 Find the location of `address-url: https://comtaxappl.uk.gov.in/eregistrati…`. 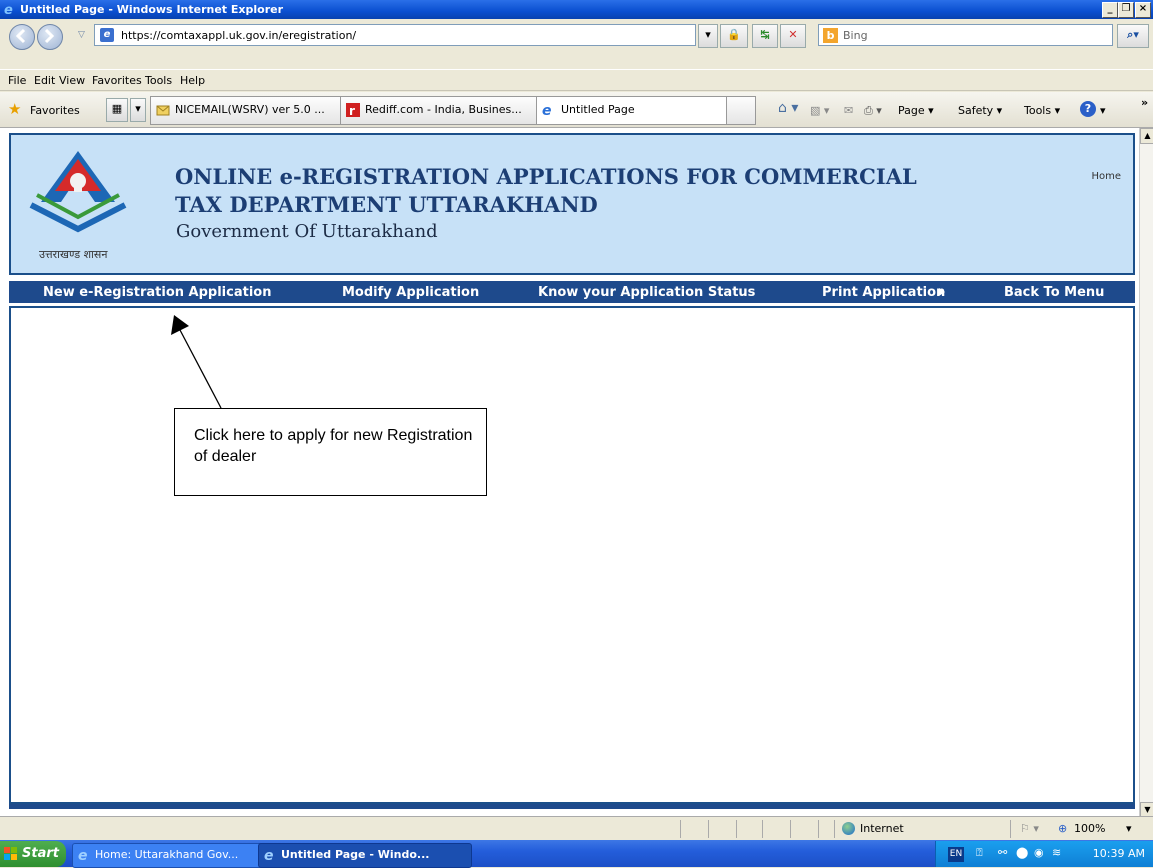

address-url: https://comtaxappl.uk.gov.in/eregistrati… is located at coordinates (239, 35).